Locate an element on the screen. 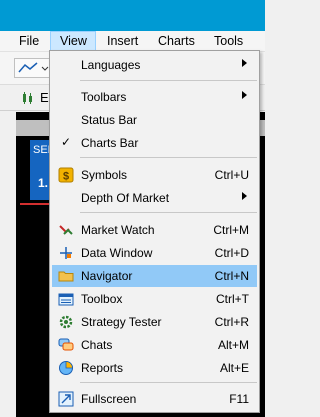  menu-item-toolbars: Toolbars is located at coordinates (154, 97).